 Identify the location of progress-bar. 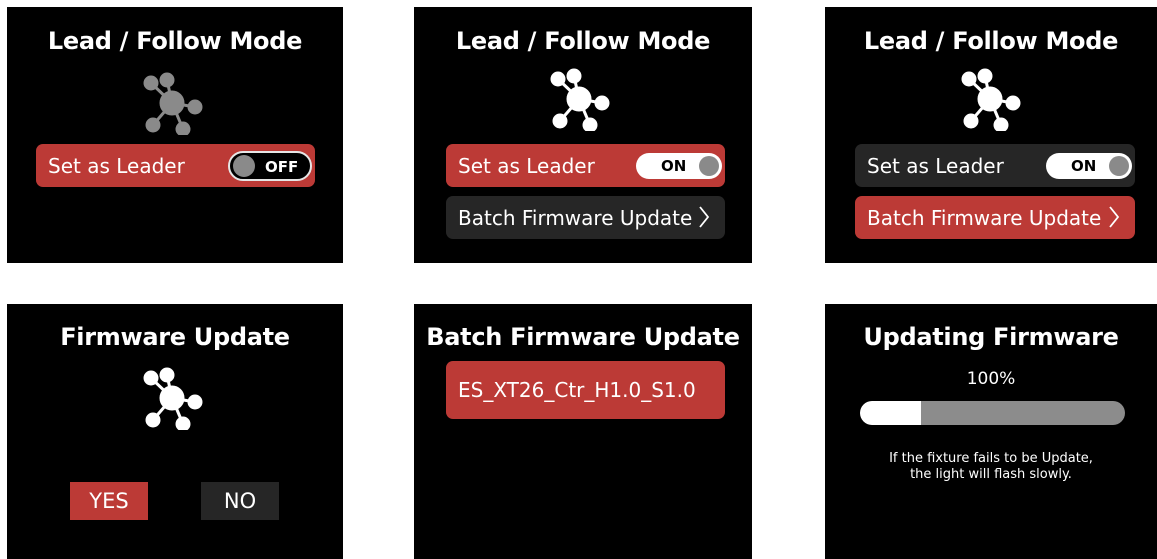
(992, 413).